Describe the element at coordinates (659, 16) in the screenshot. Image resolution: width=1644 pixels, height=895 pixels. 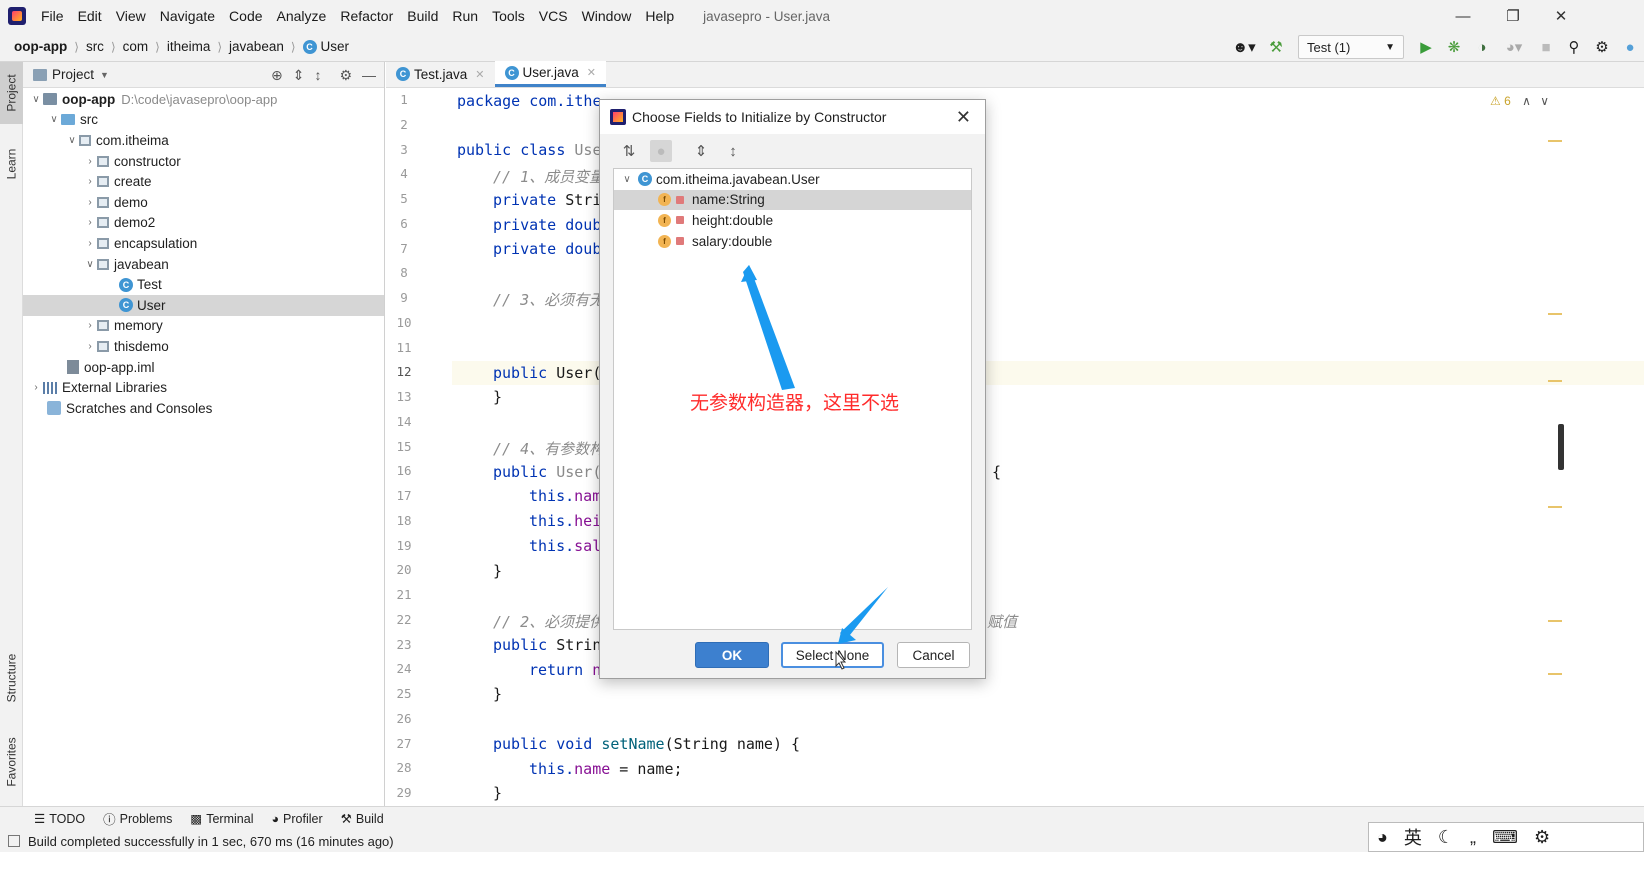
I see `menu-help: Help` at that location.